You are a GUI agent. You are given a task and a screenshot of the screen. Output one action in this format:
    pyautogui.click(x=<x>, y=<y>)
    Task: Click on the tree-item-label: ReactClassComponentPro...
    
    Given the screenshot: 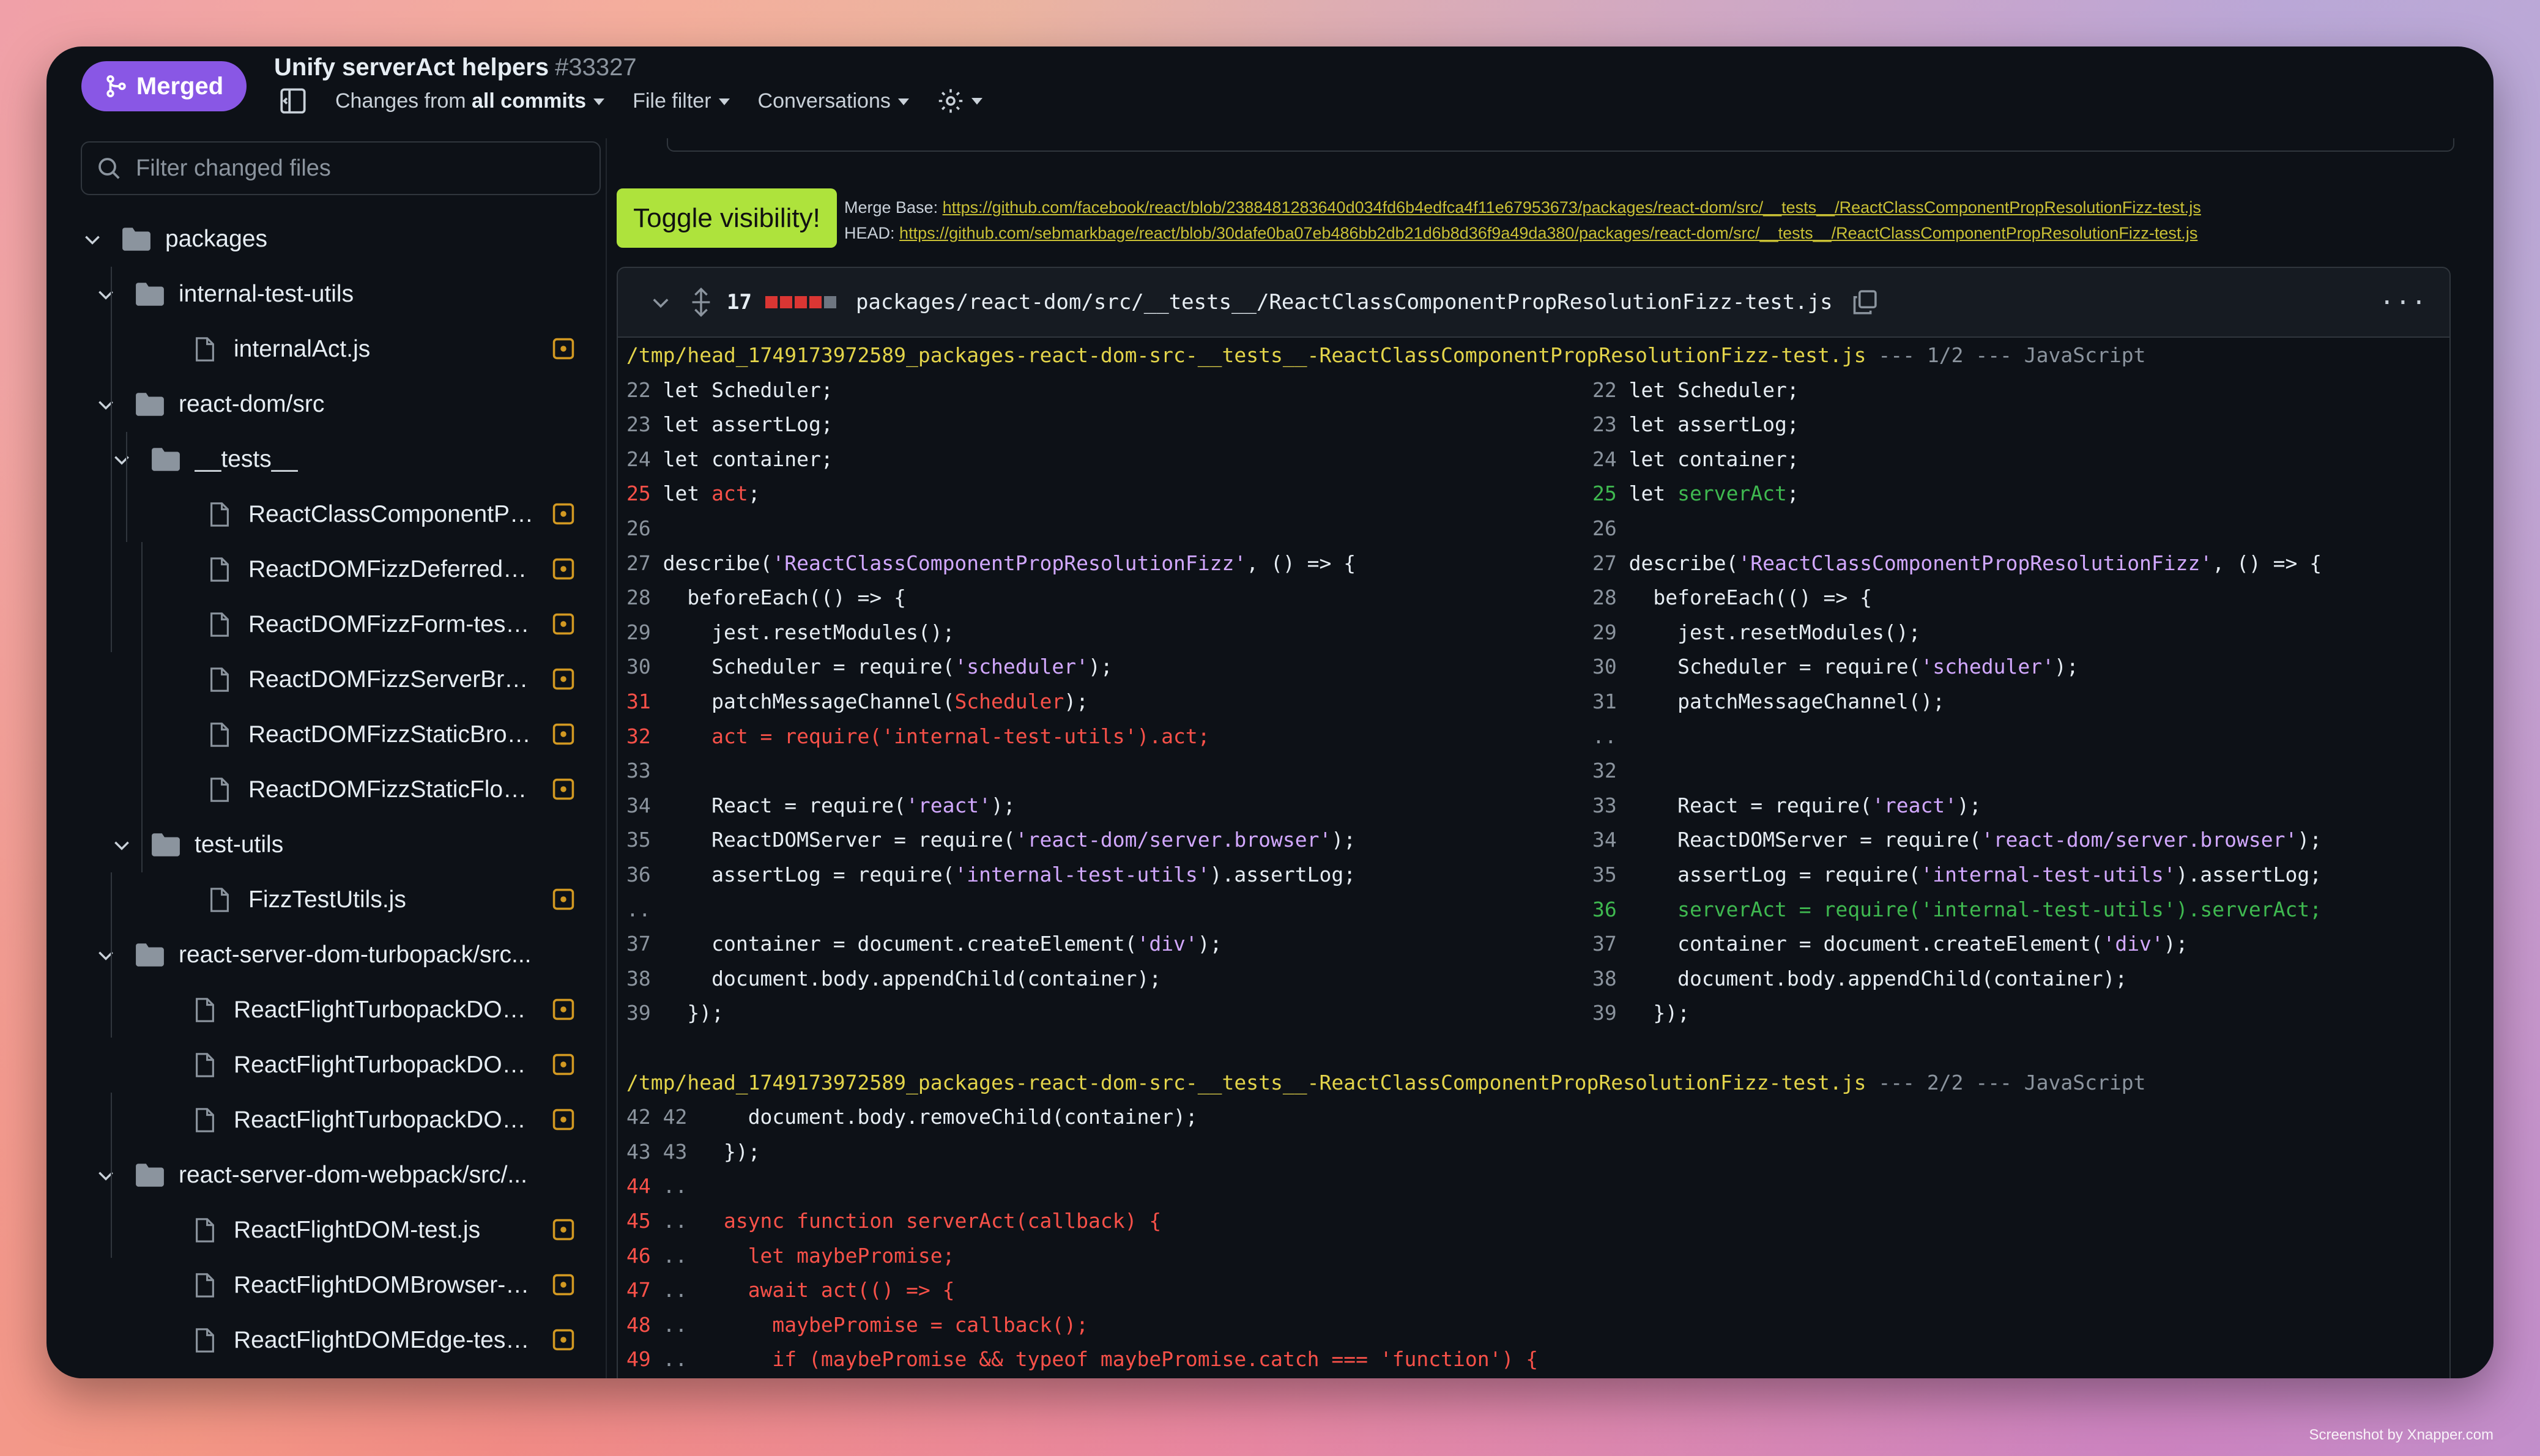 What is the action you would take?
    pyautogui.click(x=392, y=514)
    